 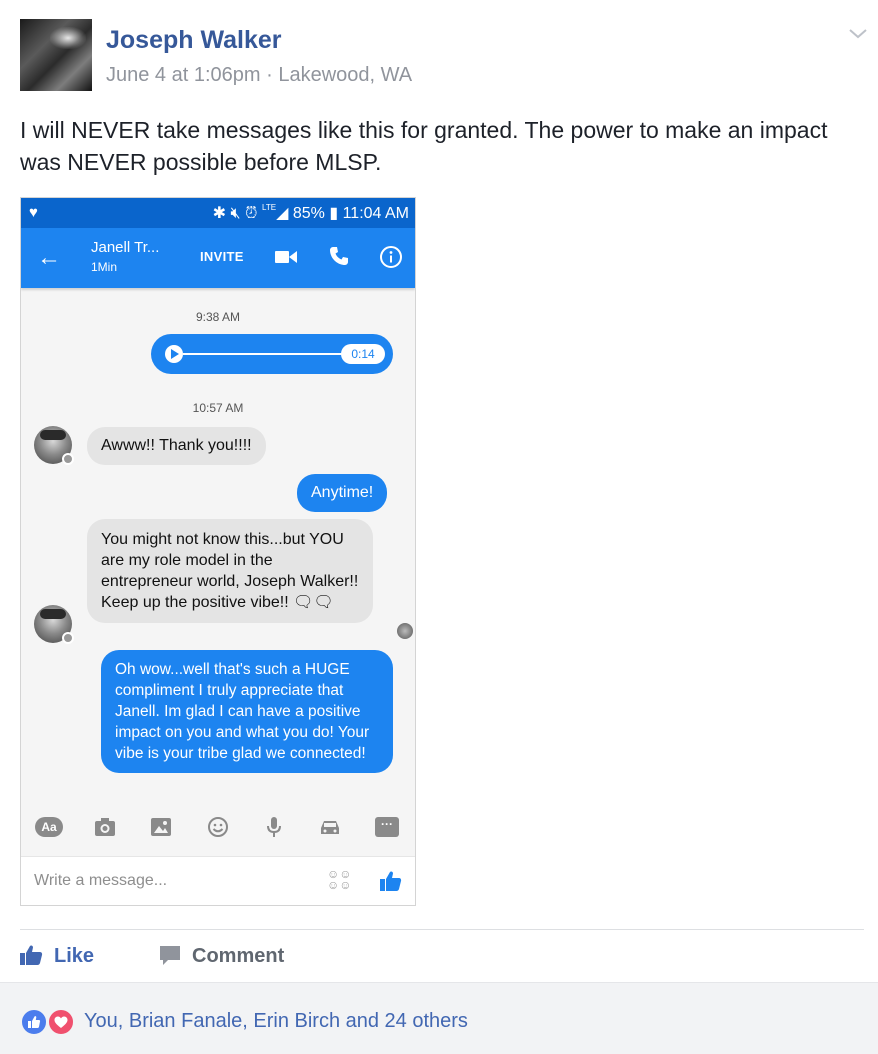 What do you see at coordinates (222, 256) in the screenshot?
I see `invite-button: INVITE` at bounding box center [222, 256].